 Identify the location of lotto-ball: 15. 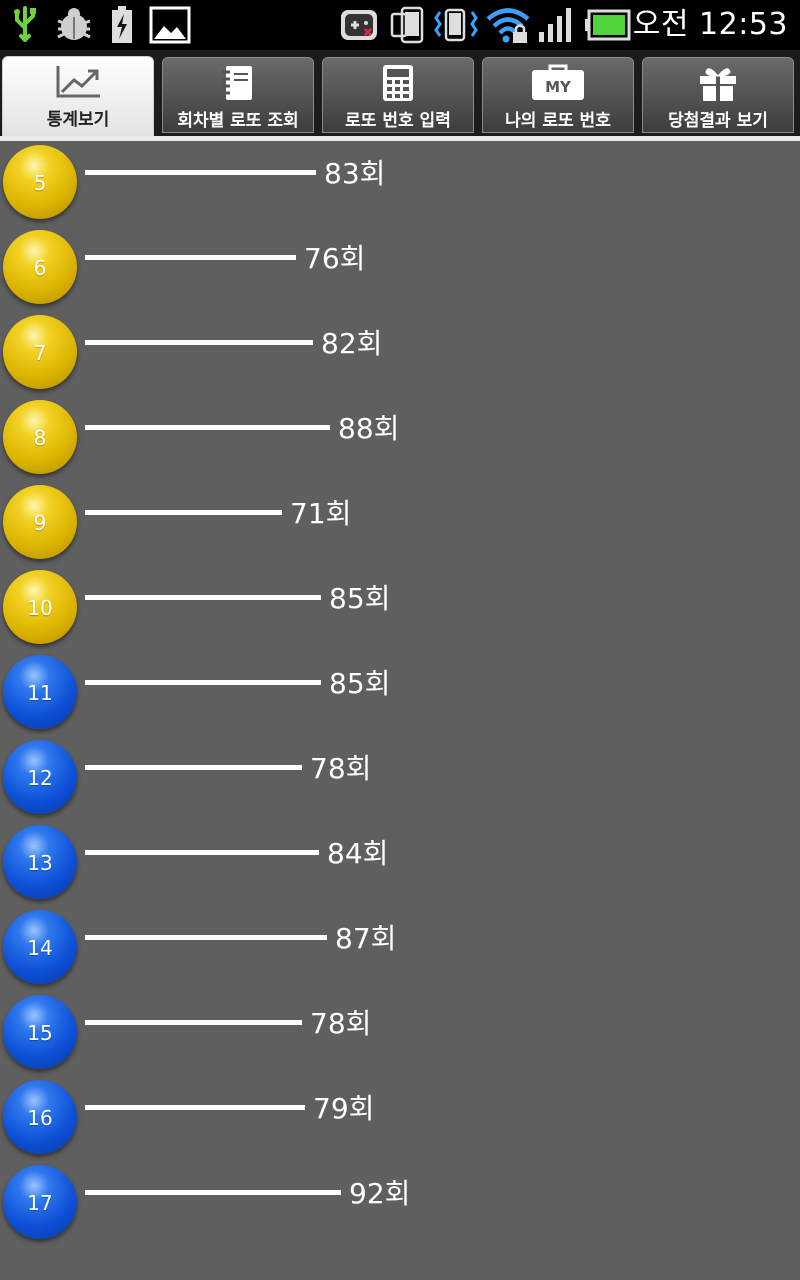
(40, 1032).